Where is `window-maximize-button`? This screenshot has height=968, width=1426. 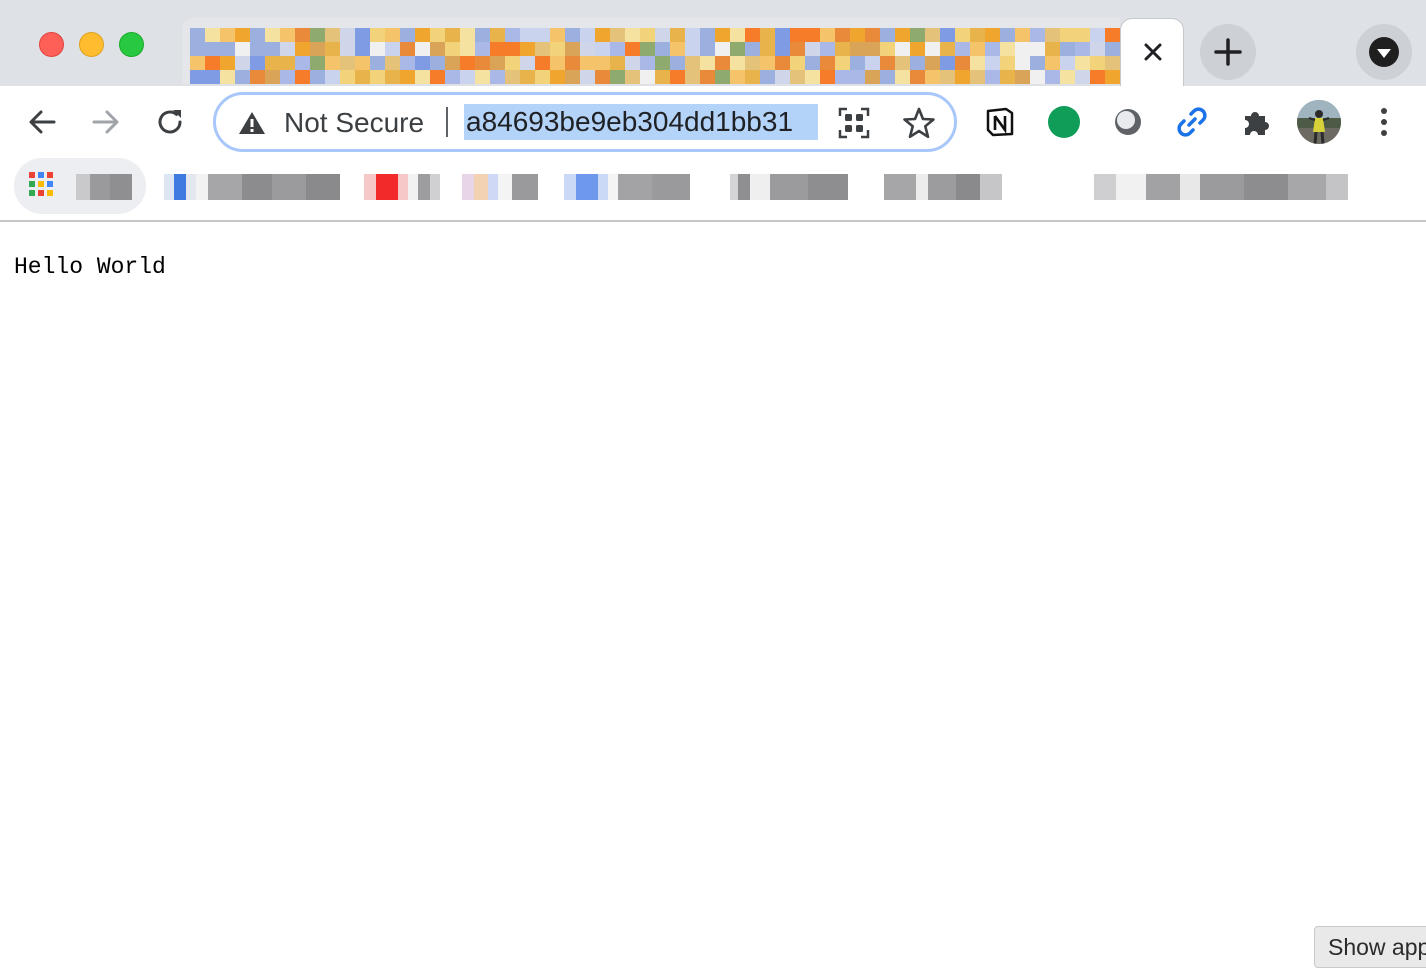
window-maximize-button is located at coordinates (131, 44).